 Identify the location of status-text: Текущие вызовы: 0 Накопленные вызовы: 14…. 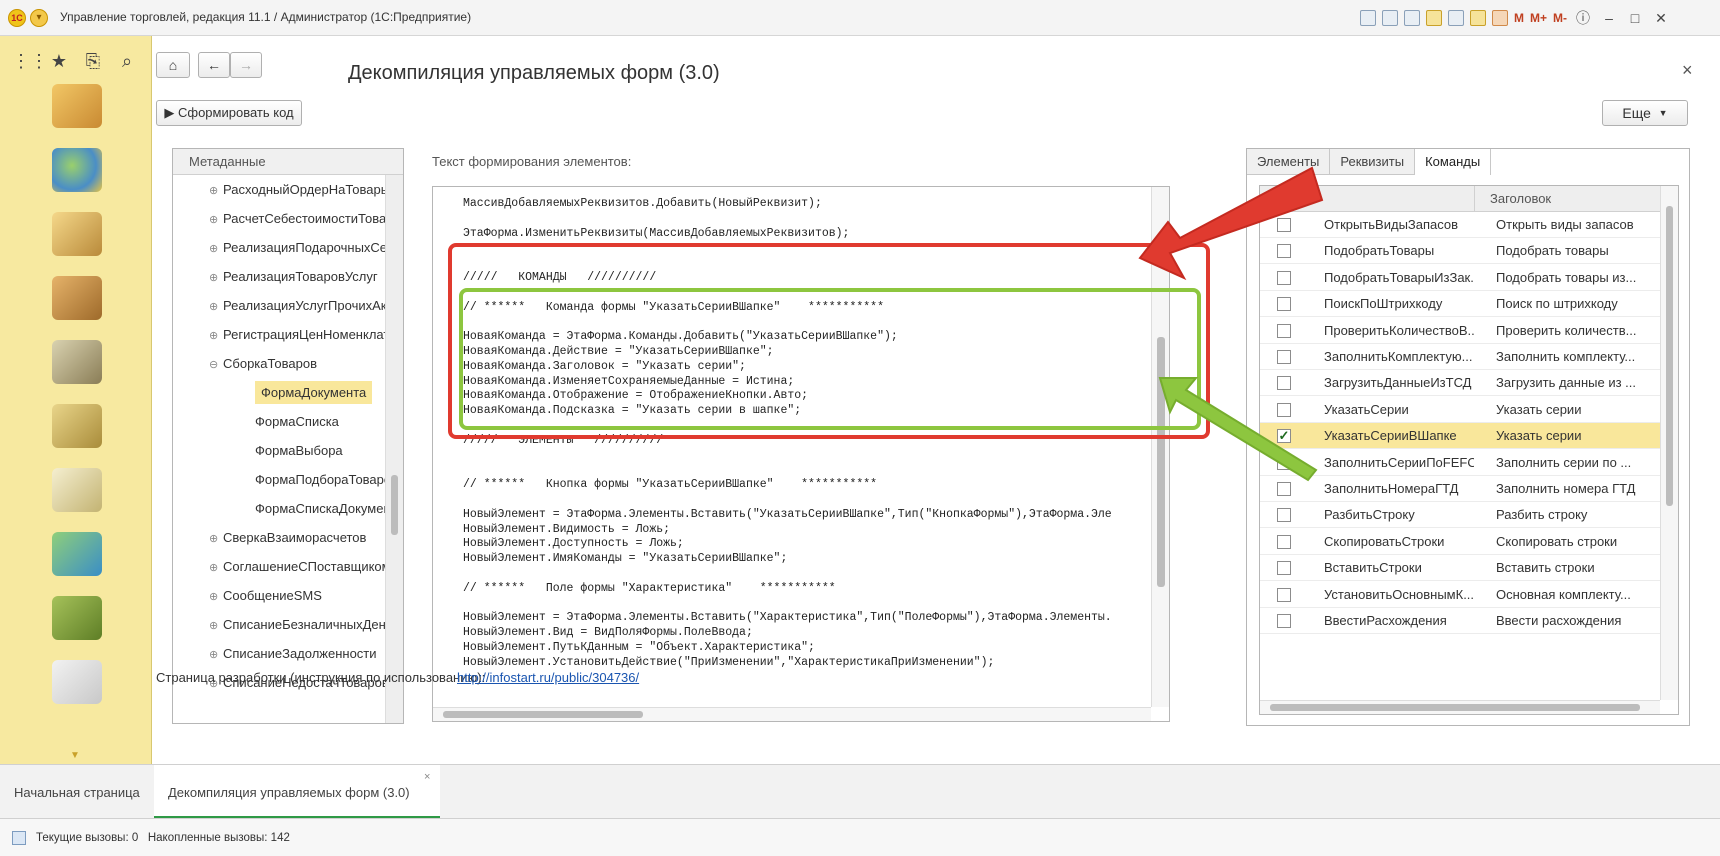
(163, 838).